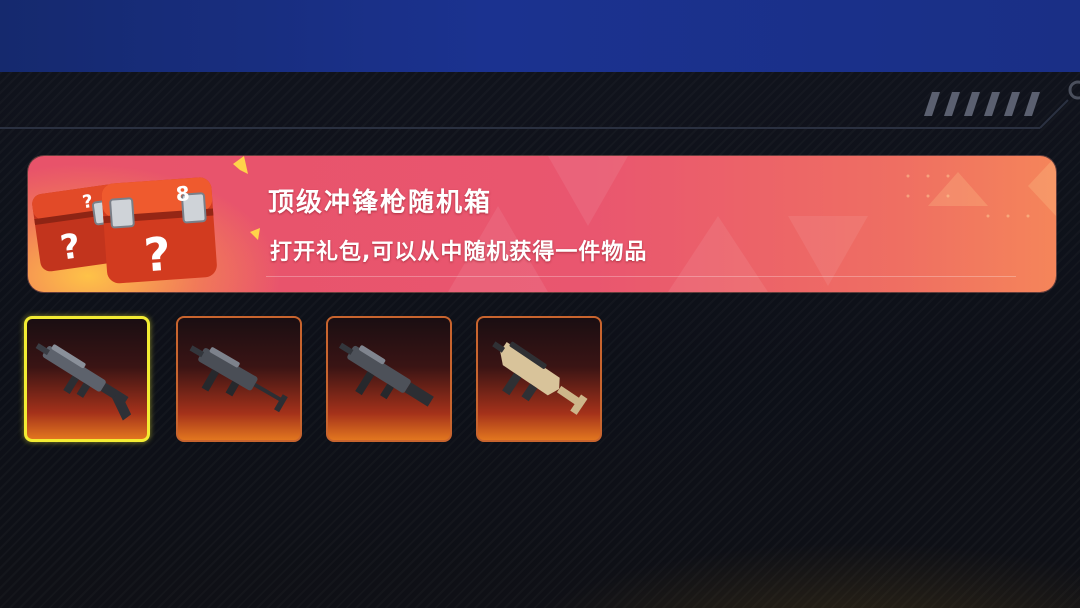 The height and width of the screenshot is (608, 1080). What do you see at coordinates (1074, 90) in the screenshot?
I see `corner-ring-icon` at bounding box center [1074, 90].